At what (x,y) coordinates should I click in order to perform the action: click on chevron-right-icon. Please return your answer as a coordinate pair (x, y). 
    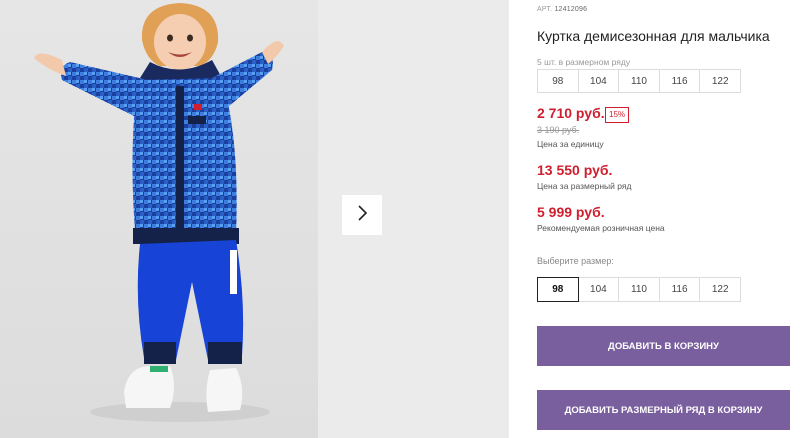
    Looking at the image, I should click on (362, 215).